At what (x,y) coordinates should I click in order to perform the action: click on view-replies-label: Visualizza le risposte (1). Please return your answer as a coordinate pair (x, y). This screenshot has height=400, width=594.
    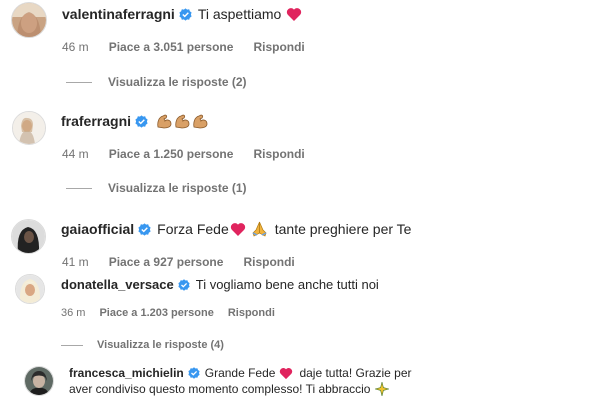
    Looking at the image, I should click on (177, 188).